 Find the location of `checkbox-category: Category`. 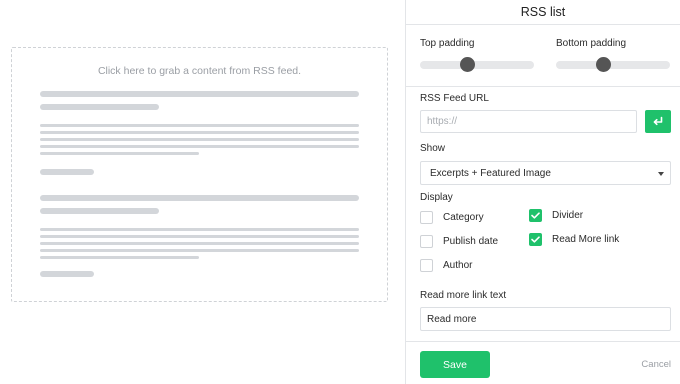

checkbox-category: Category is located at coordinates (452, 217).